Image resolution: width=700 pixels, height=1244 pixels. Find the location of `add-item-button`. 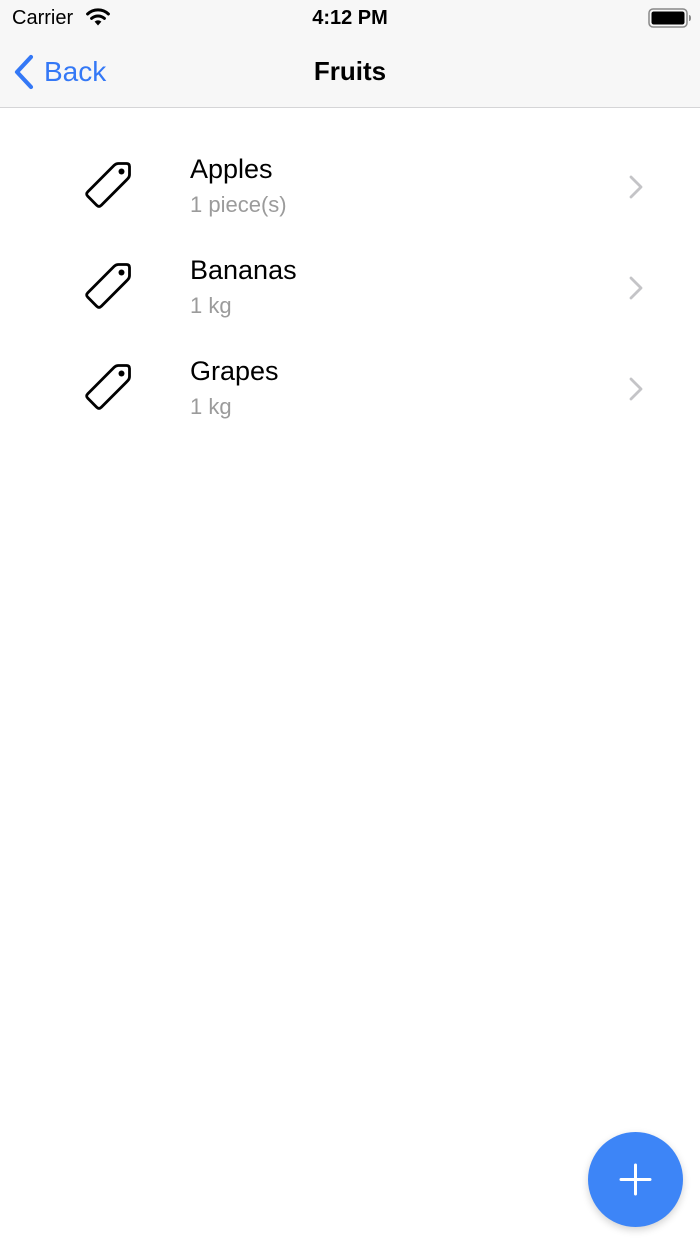

add-item-button is located at coordinates (635, 1179).